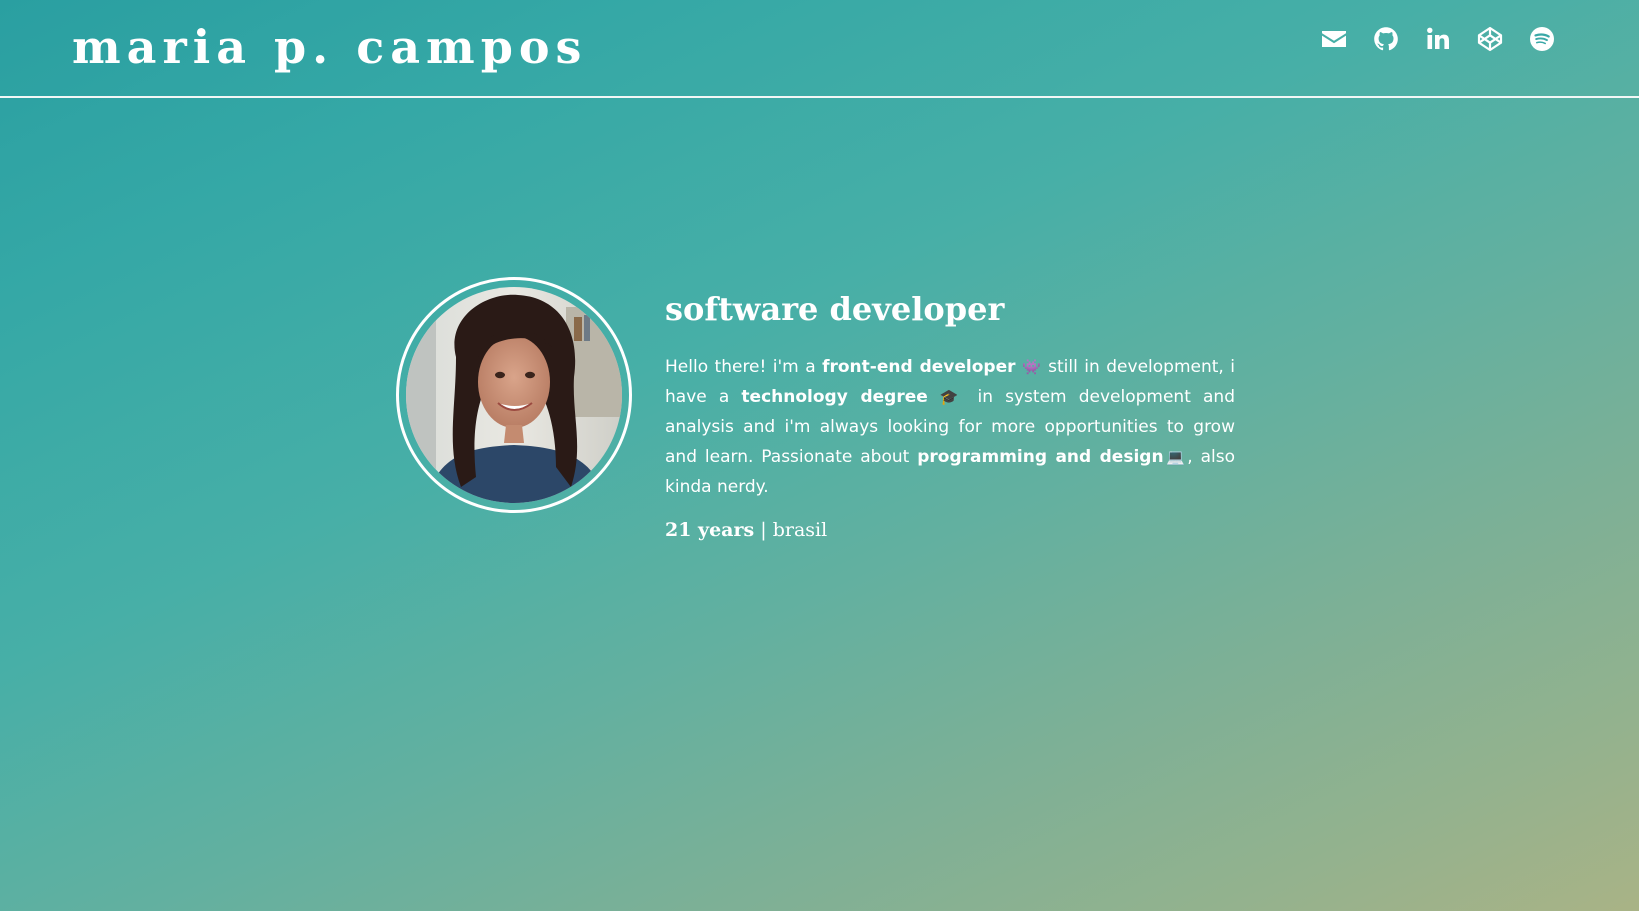 The width and height of the screenshot is (1639, 911). I want to click on email-link, so click(1334, 39).